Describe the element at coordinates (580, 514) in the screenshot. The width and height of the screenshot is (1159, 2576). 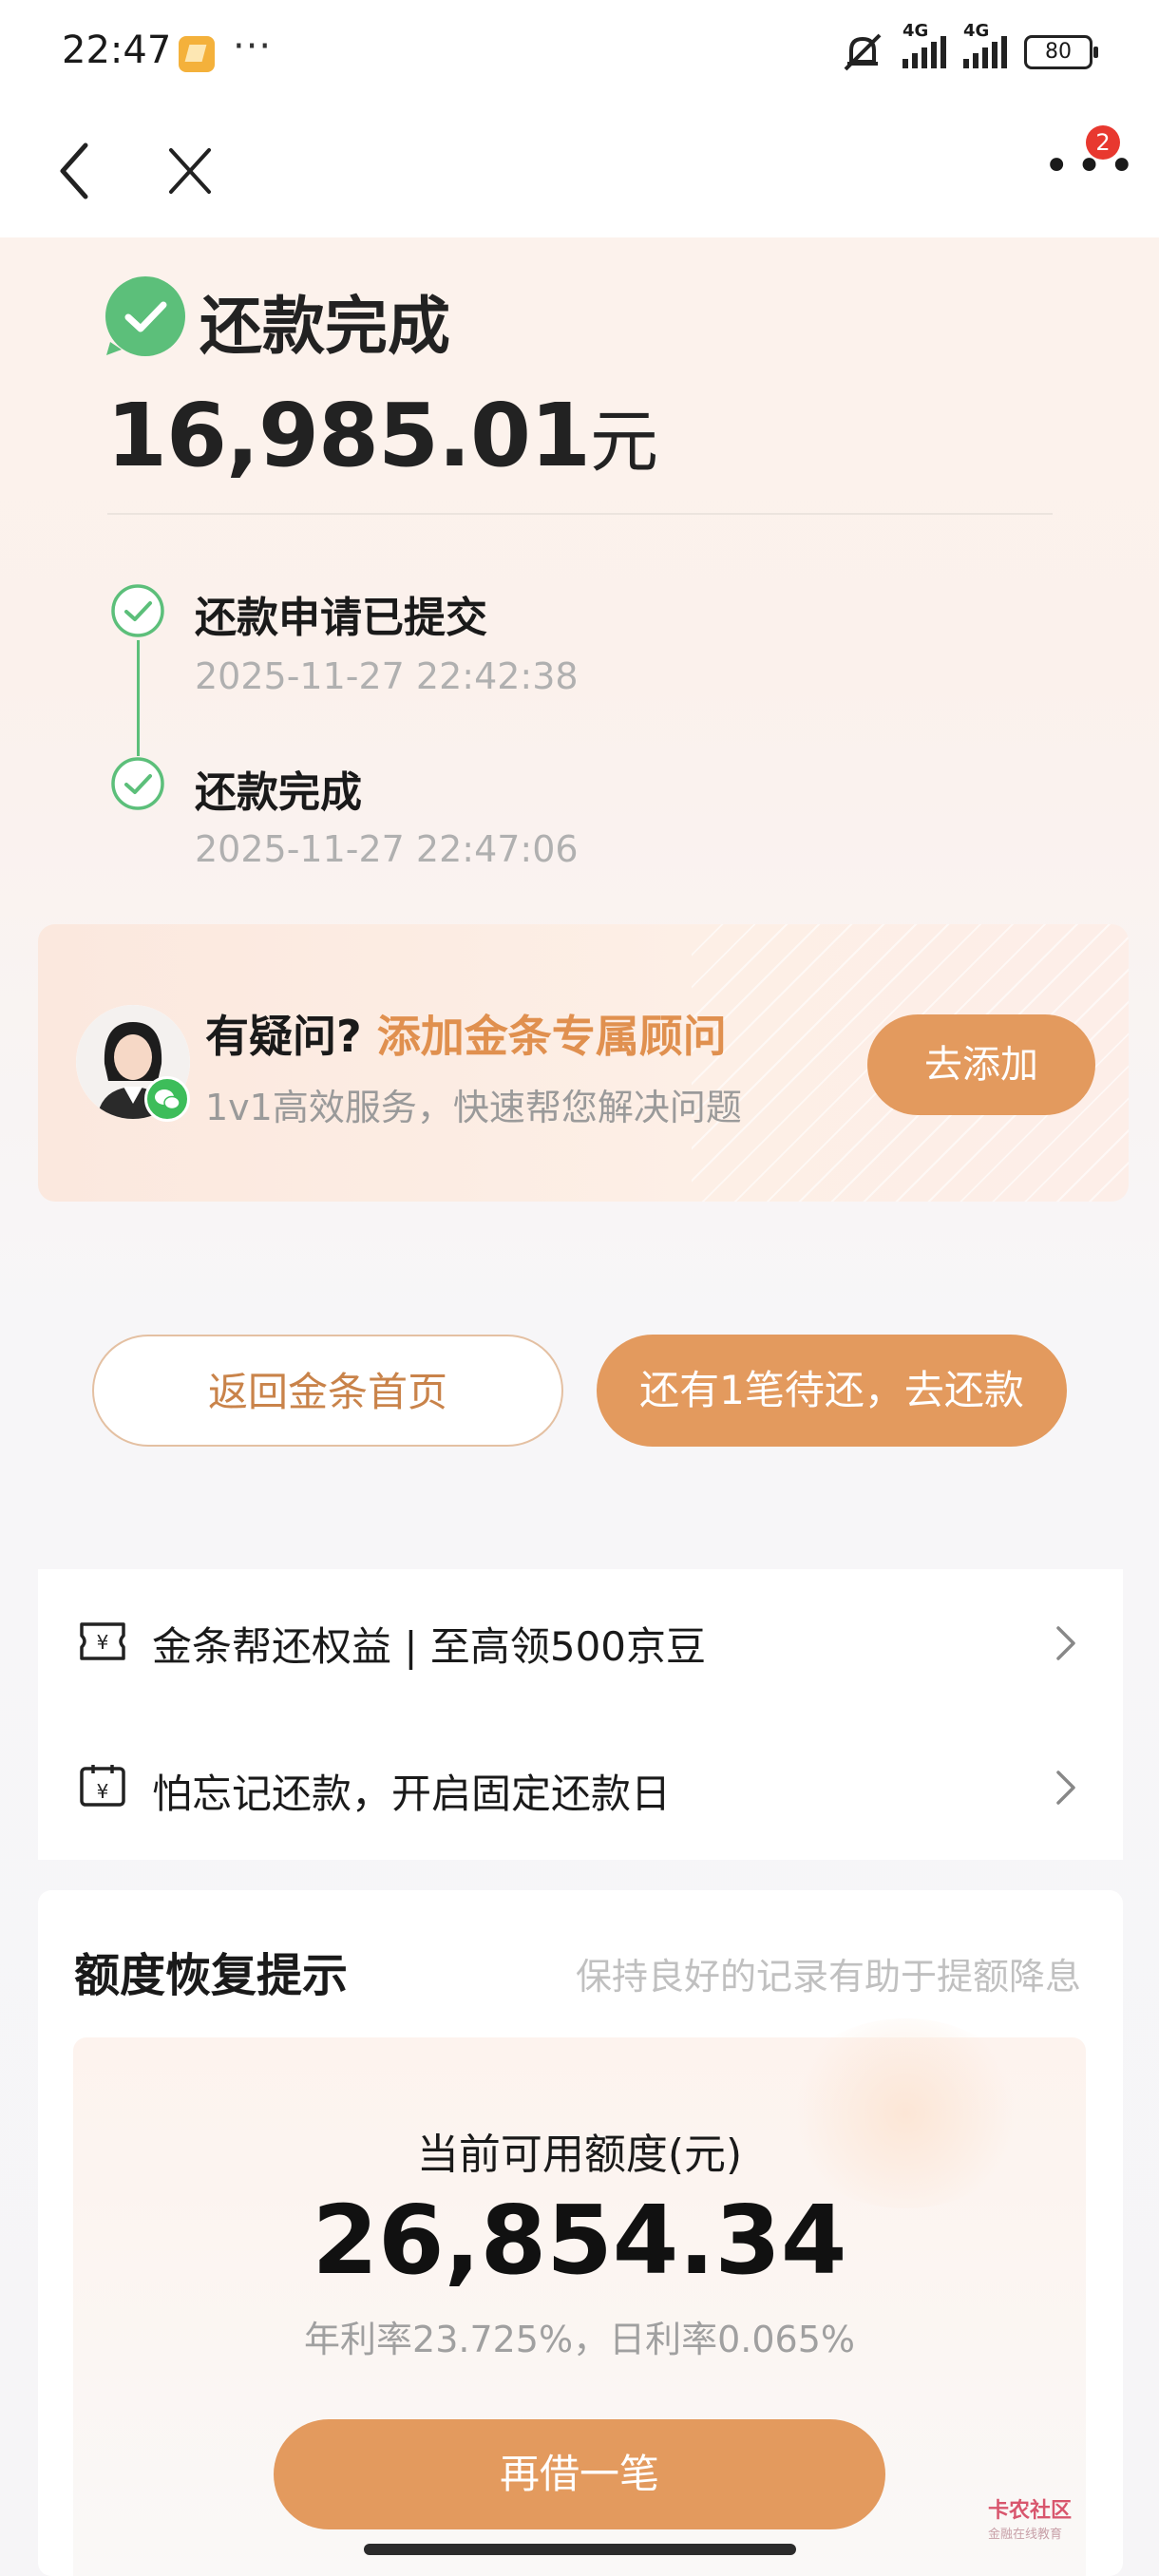
I see `divider` at that location.